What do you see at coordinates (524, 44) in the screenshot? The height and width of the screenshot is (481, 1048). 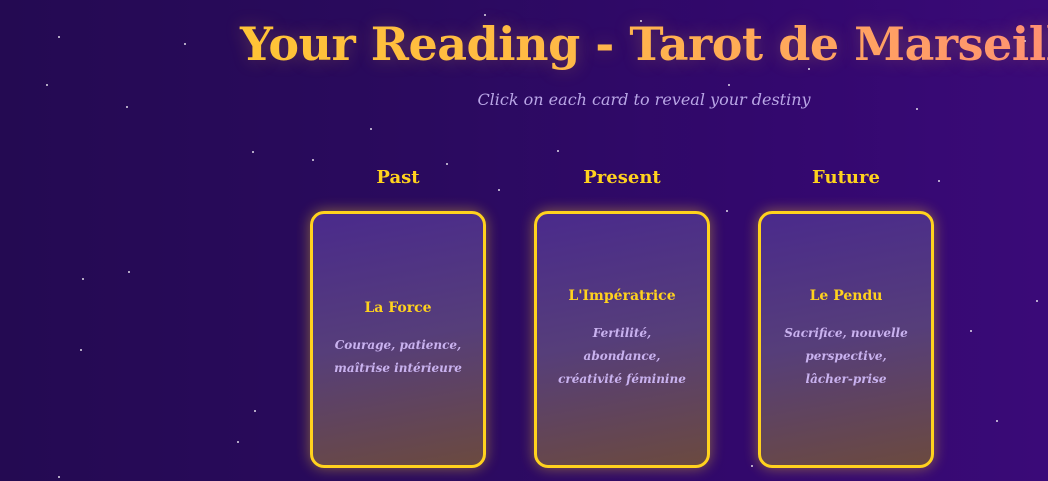 I see `page-title: Your Reading - Tarot de Marseille` at bounding box center [524, 44].